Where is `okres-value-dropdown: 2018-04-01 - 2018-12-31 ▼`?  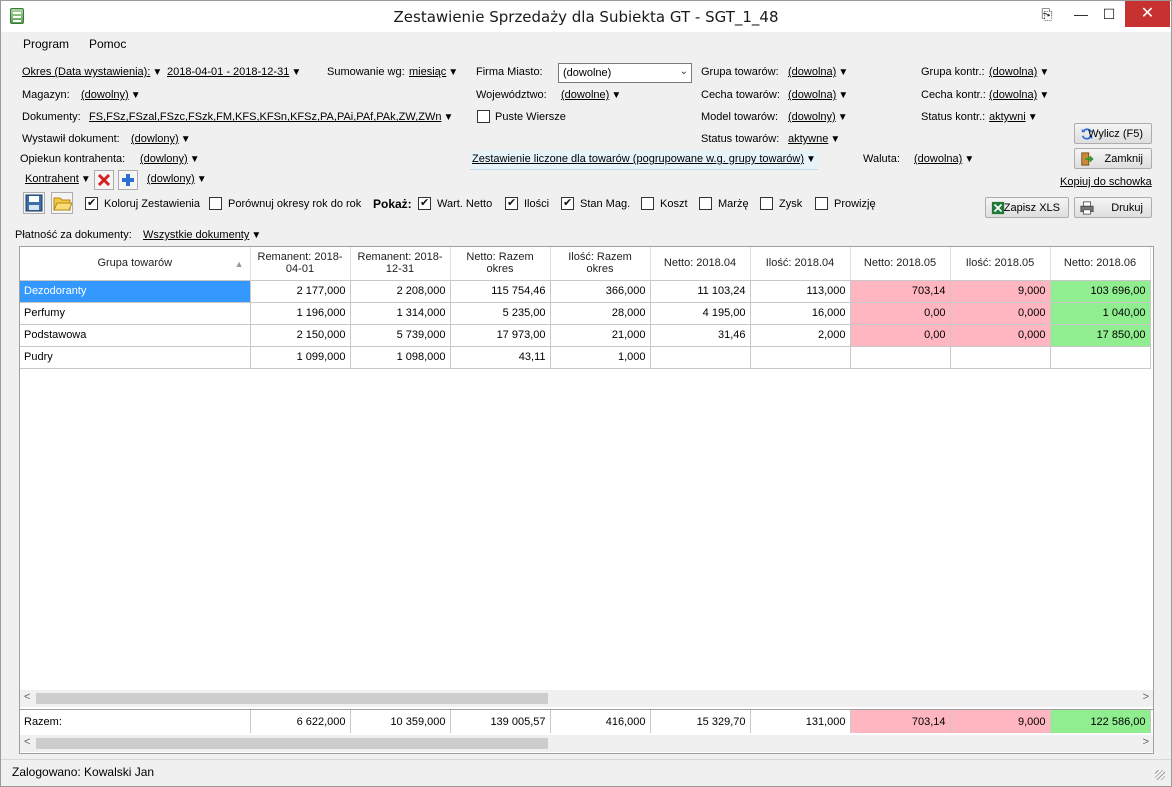
okres-value-dropdown: 2018-04-01 - 2018-12-31 ▼ is located at coordinates (234, 72).